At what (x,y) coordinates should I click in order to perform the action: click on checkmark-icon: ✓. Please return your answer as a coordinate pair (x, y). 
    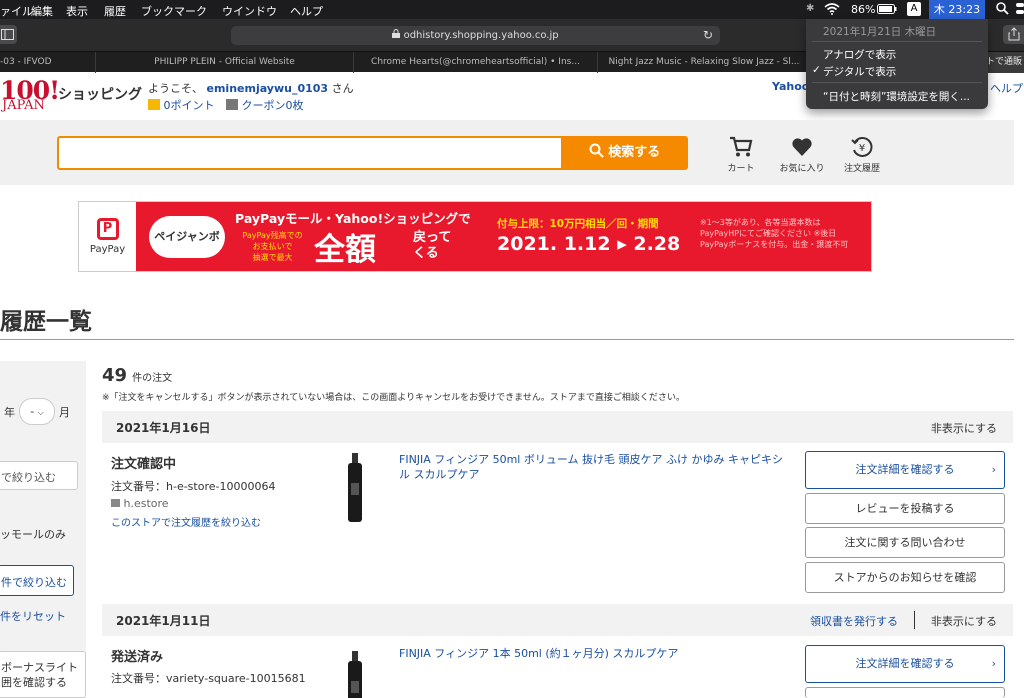
    Looking at the image, I should click on (816, 70).